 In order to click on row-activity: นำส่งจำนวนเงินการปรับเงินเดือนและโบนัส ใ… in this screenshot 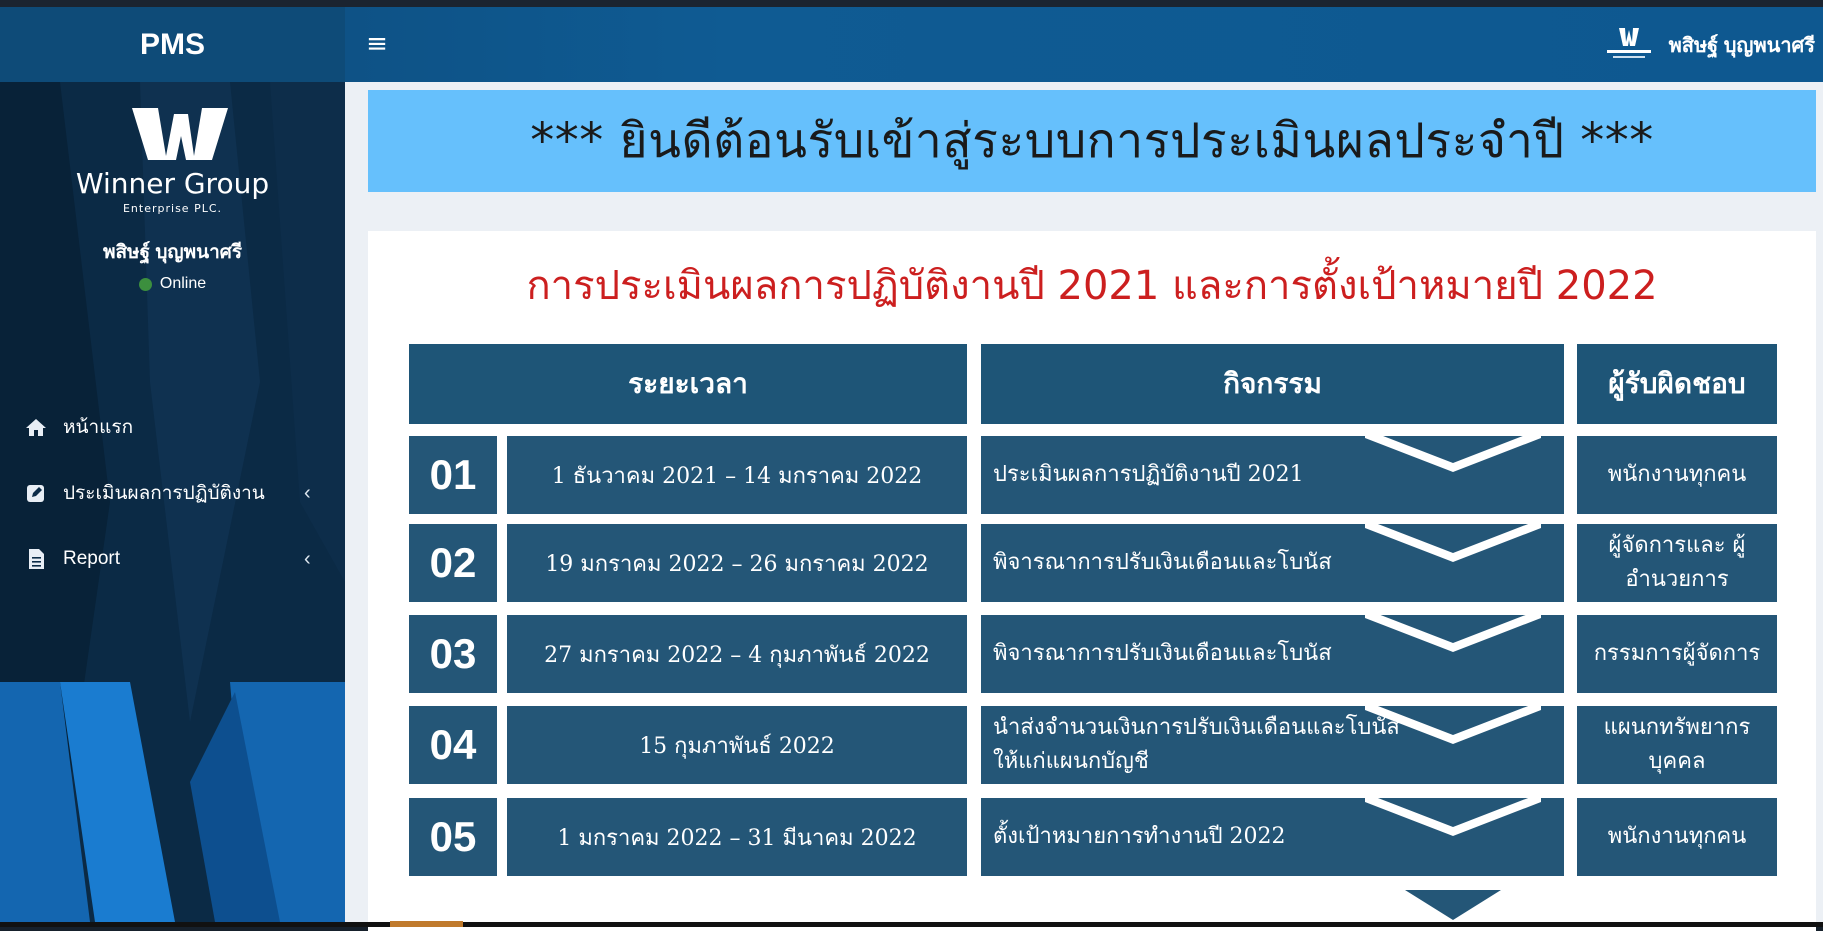, I will do `click(1272, 745)`.